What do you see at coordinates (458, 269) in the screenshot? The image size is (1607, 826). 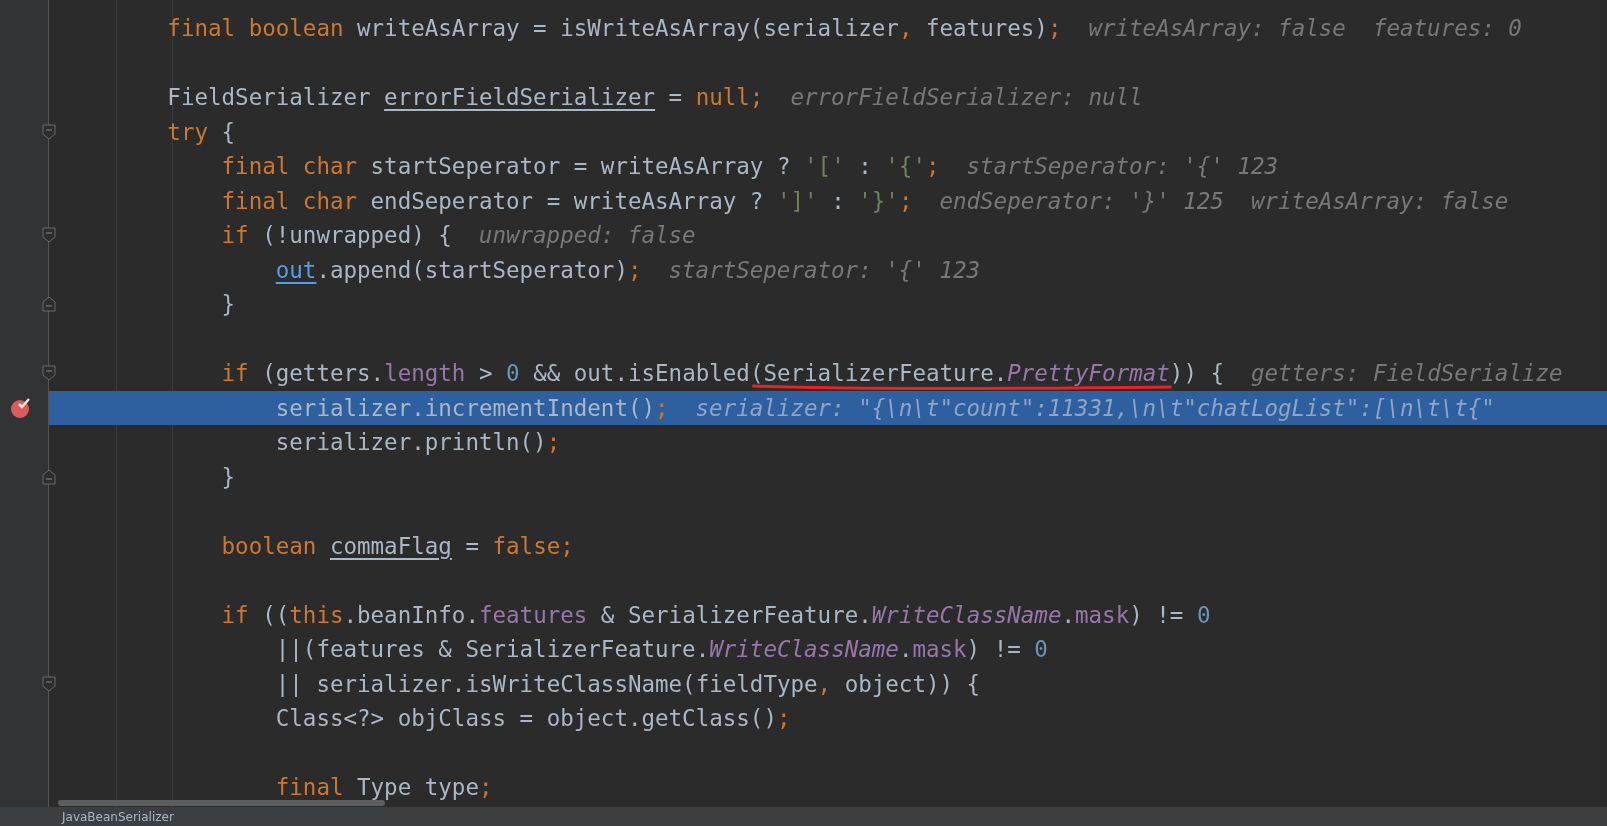 I see `code-line: out.append(startSeperator);` at bounding box center [458, 269].